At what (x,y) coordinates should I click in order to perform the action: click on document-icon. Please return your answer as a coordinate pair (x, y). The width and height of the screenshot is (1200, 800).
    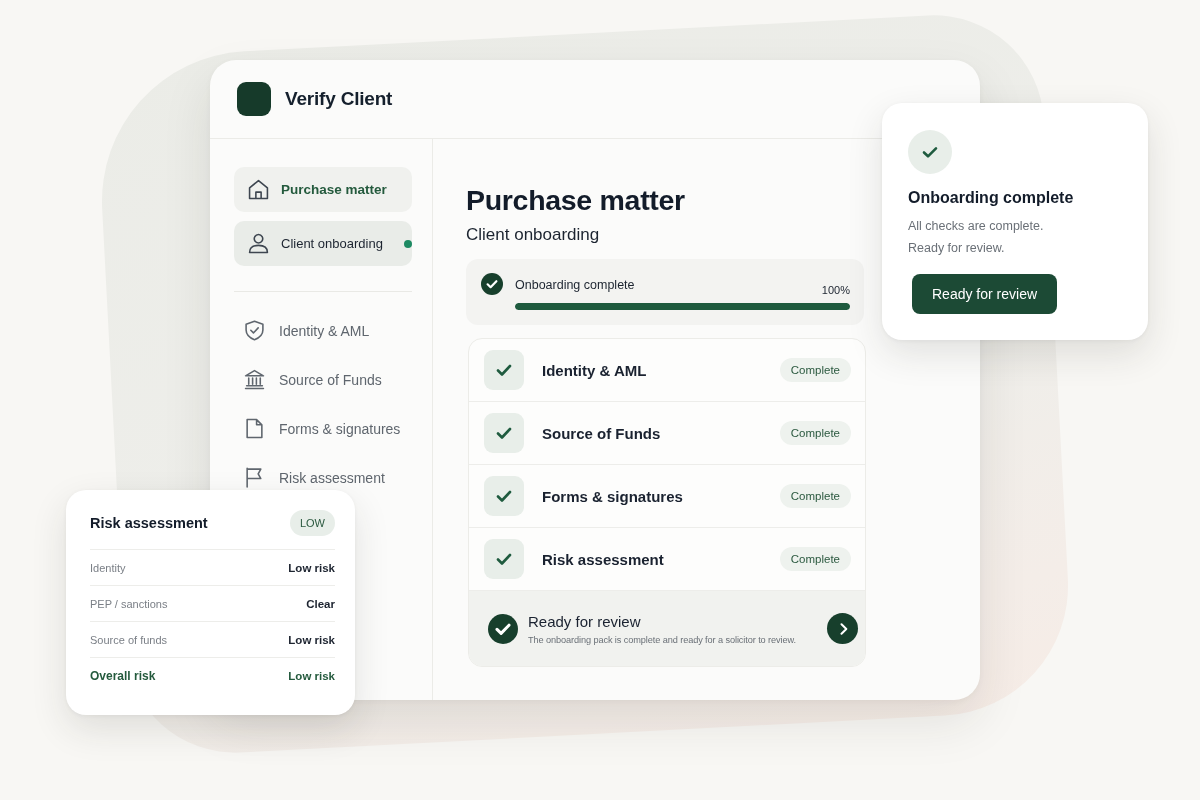
    Looking at the image, I should click on (254, 428).